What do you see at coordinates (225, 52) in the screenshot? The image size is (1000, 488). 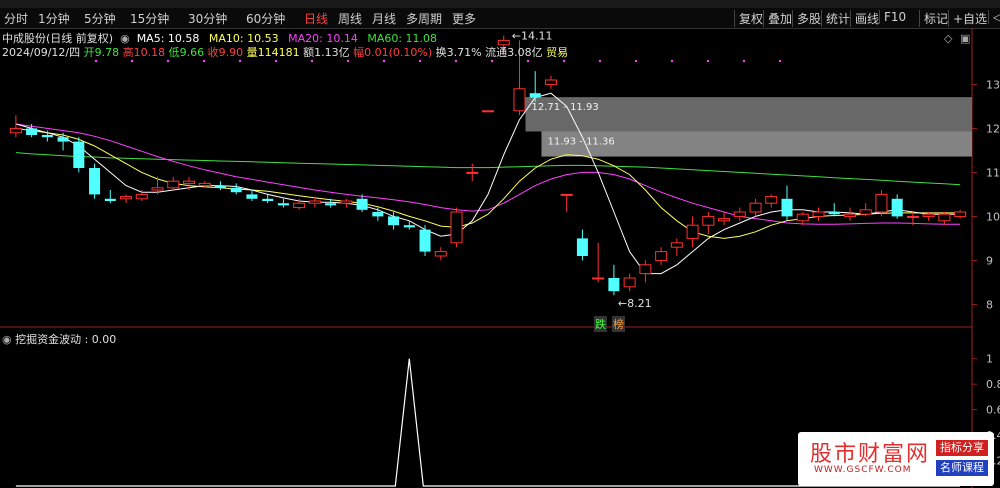 I see `quote-close: 收9.90` at bounding box center [225, 52].